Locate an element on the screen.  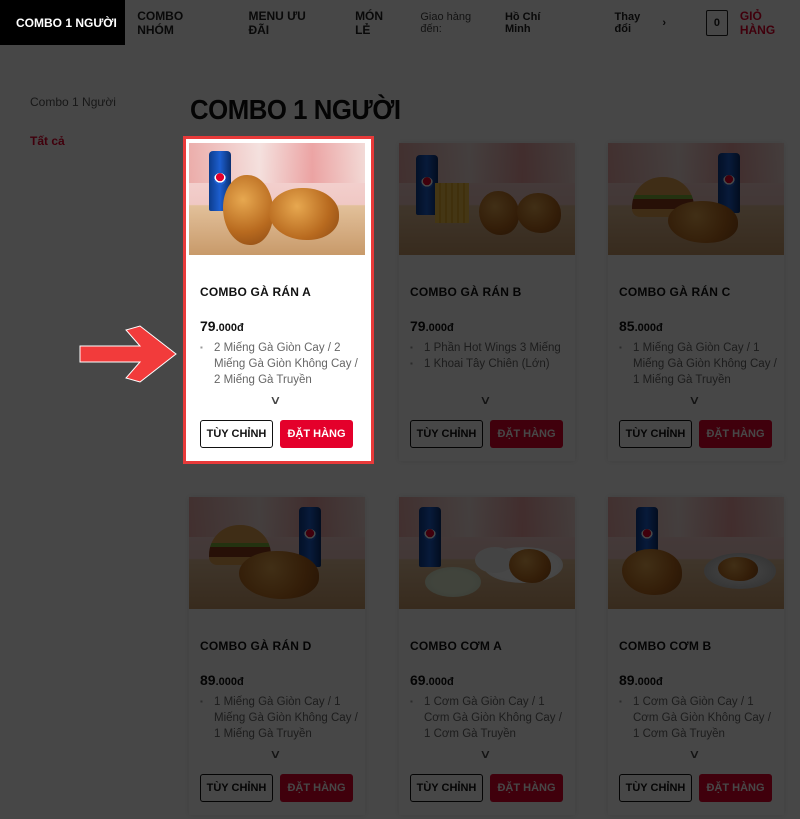
change-location-link: Thay đổi › is located at coordinates (640, 23).